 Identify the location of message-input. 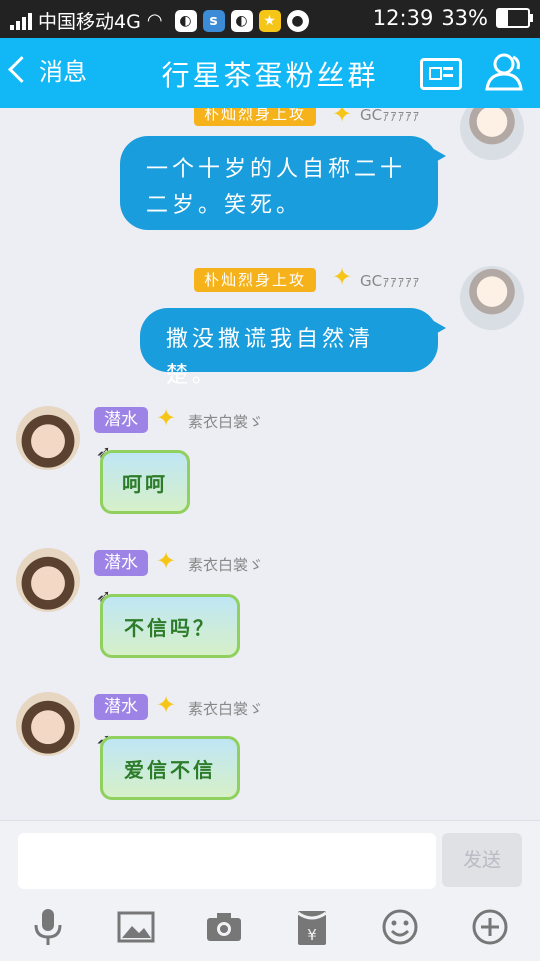
(227, 861).